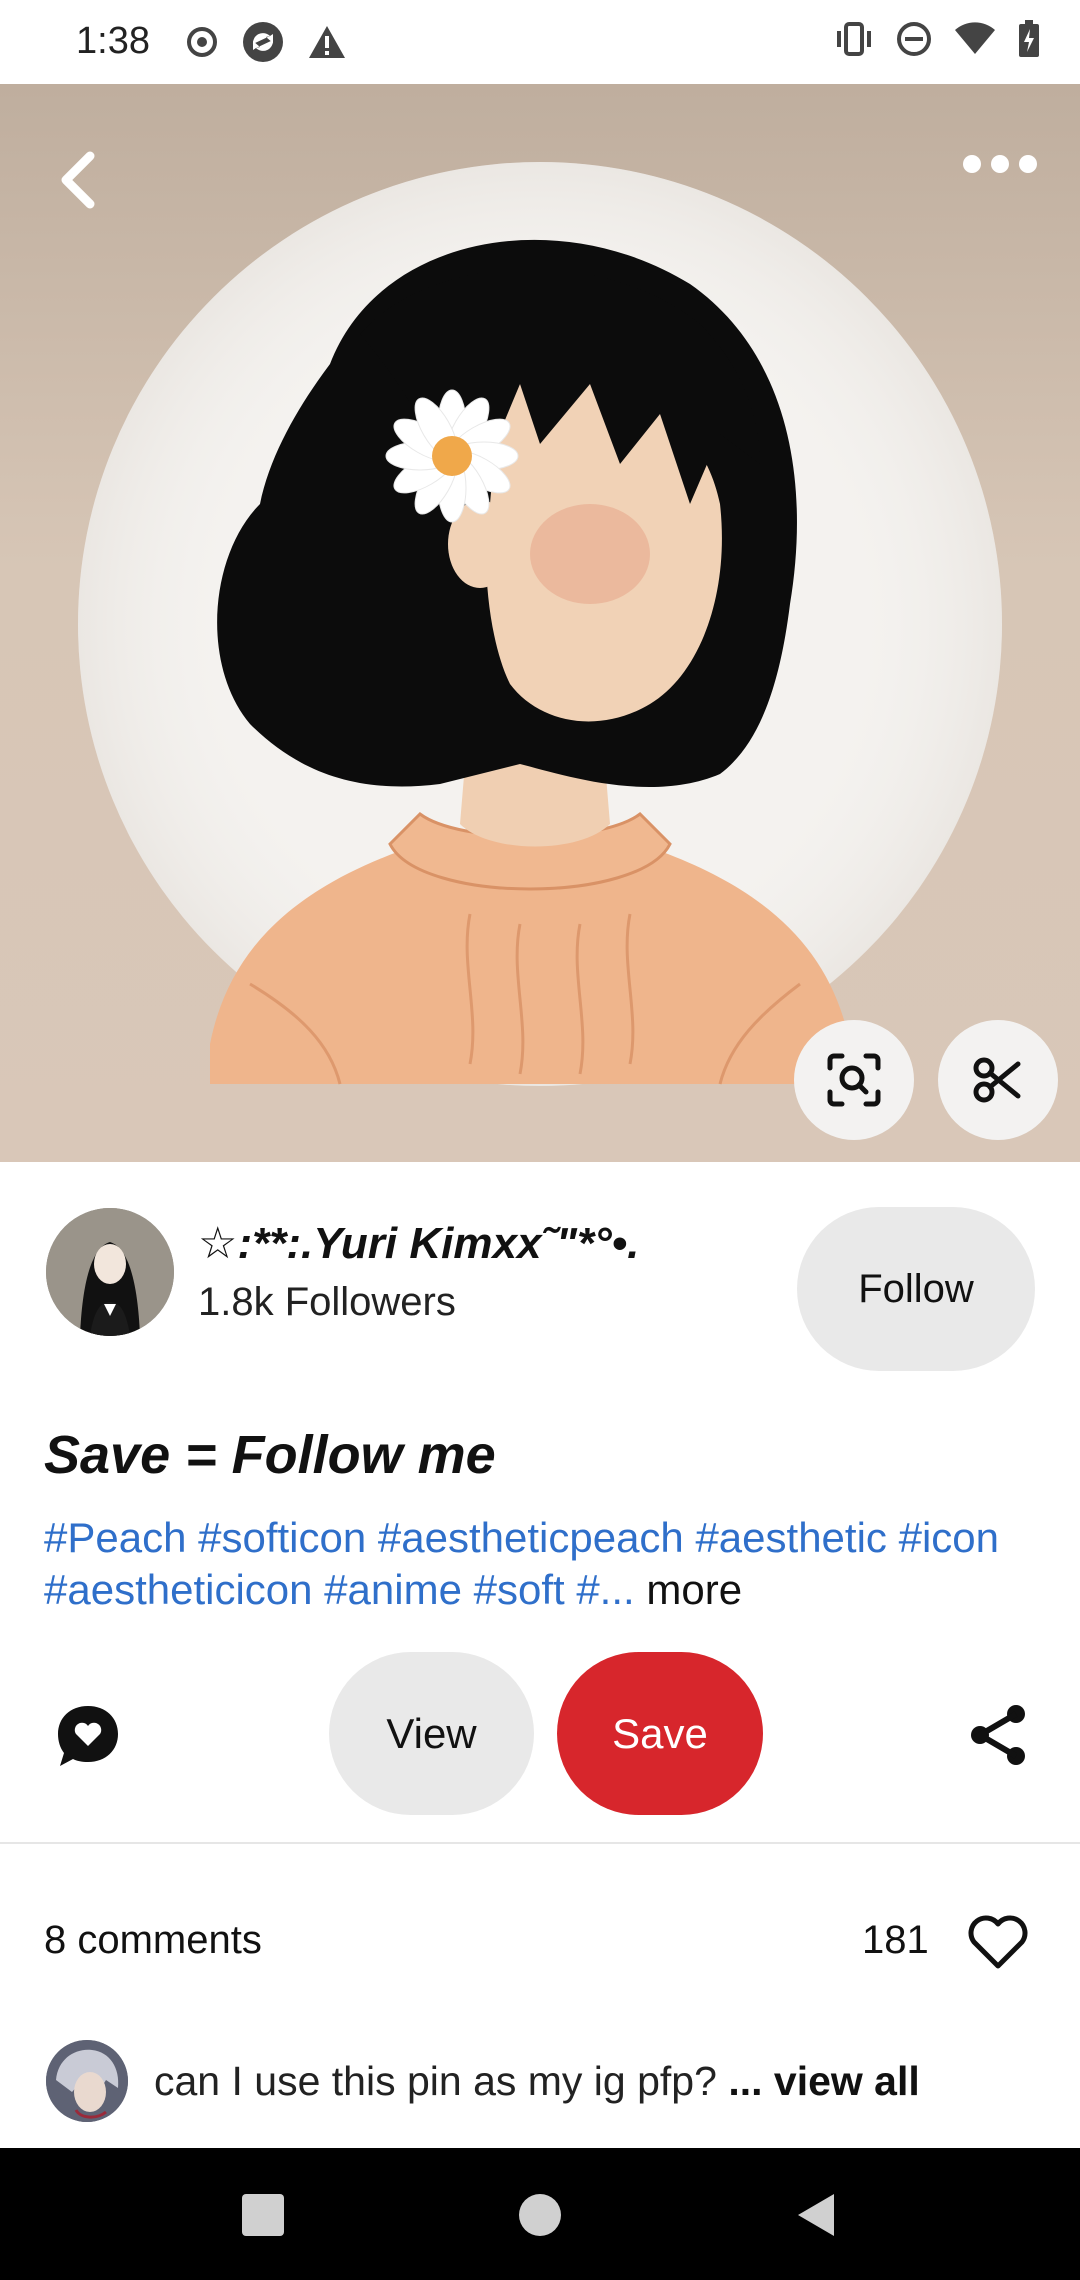 The height and width of the screenshot is (2280, 1080). I want to click on commenter-avatar, so click(87, 2081).